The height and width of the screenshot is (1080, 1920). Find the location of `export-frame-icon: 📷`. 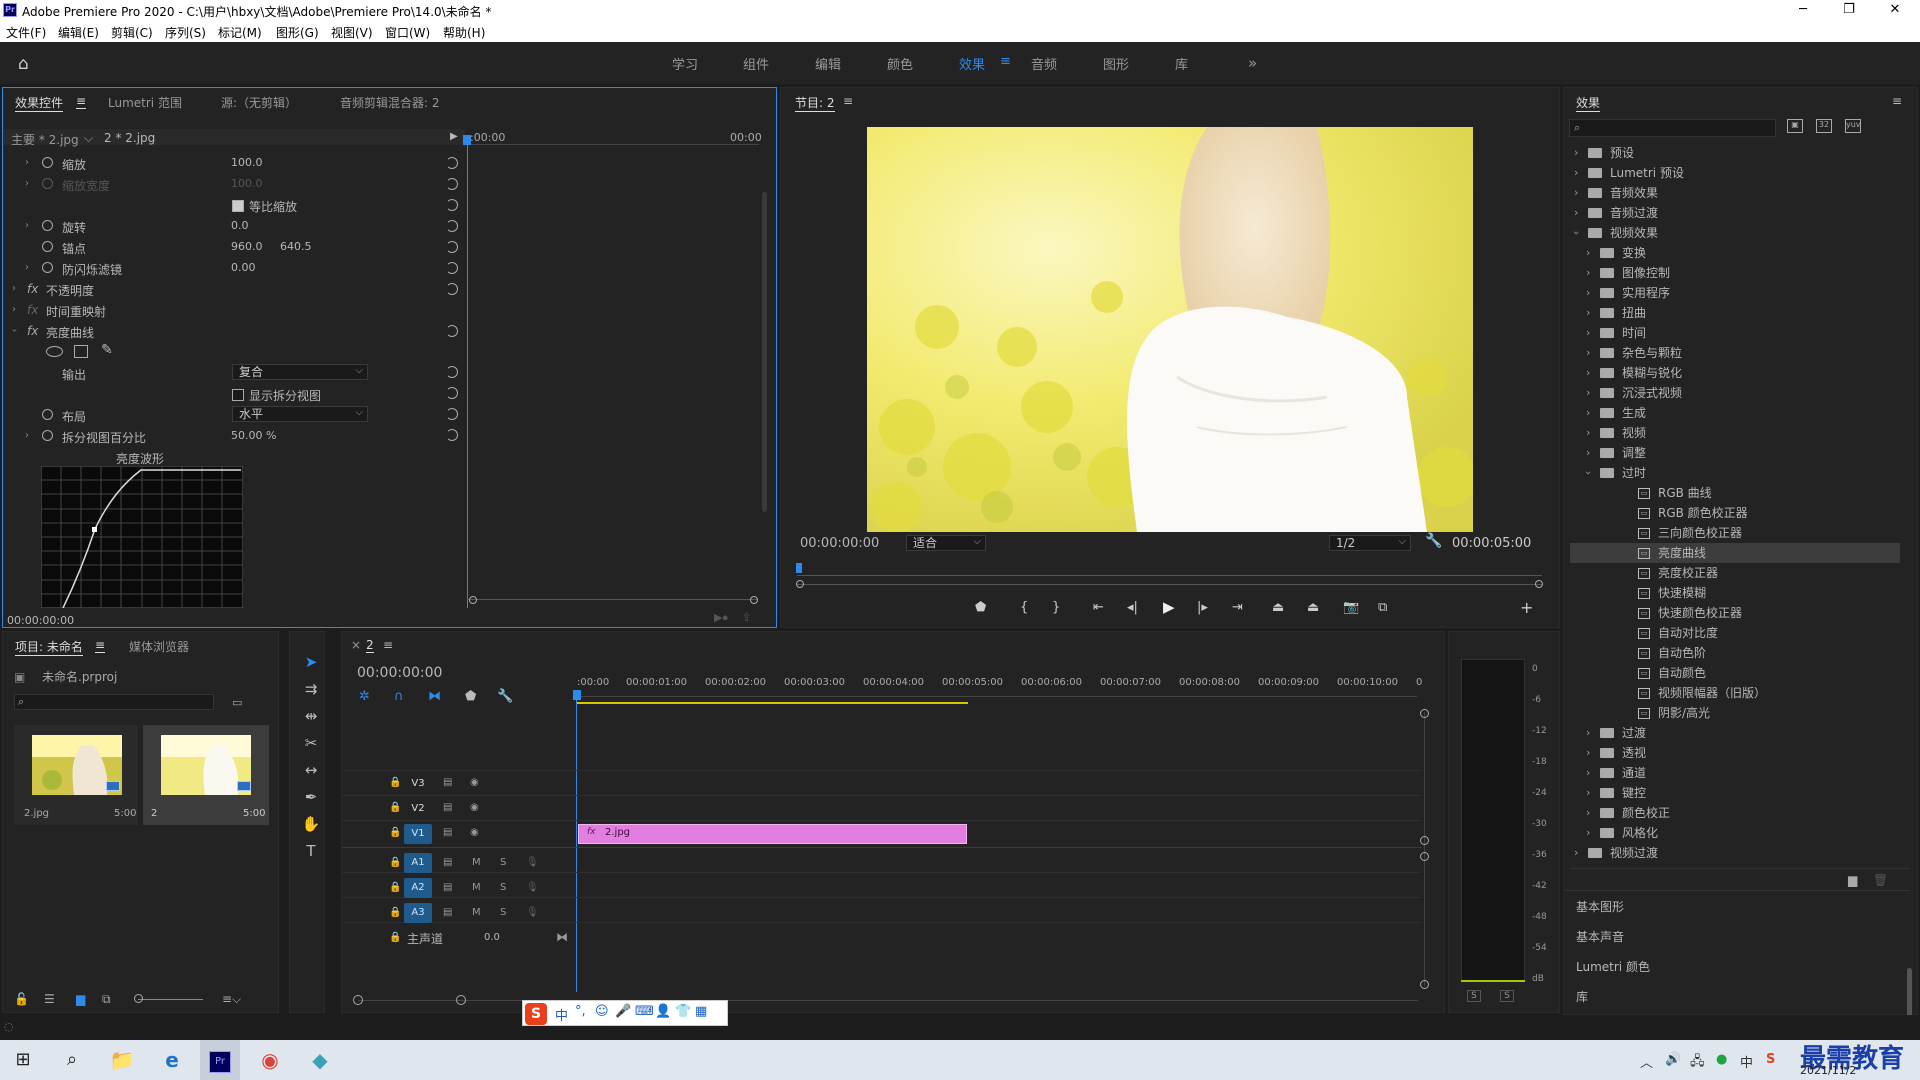

export-frame-icon: 📷 is located at coordinates (1351, 607).